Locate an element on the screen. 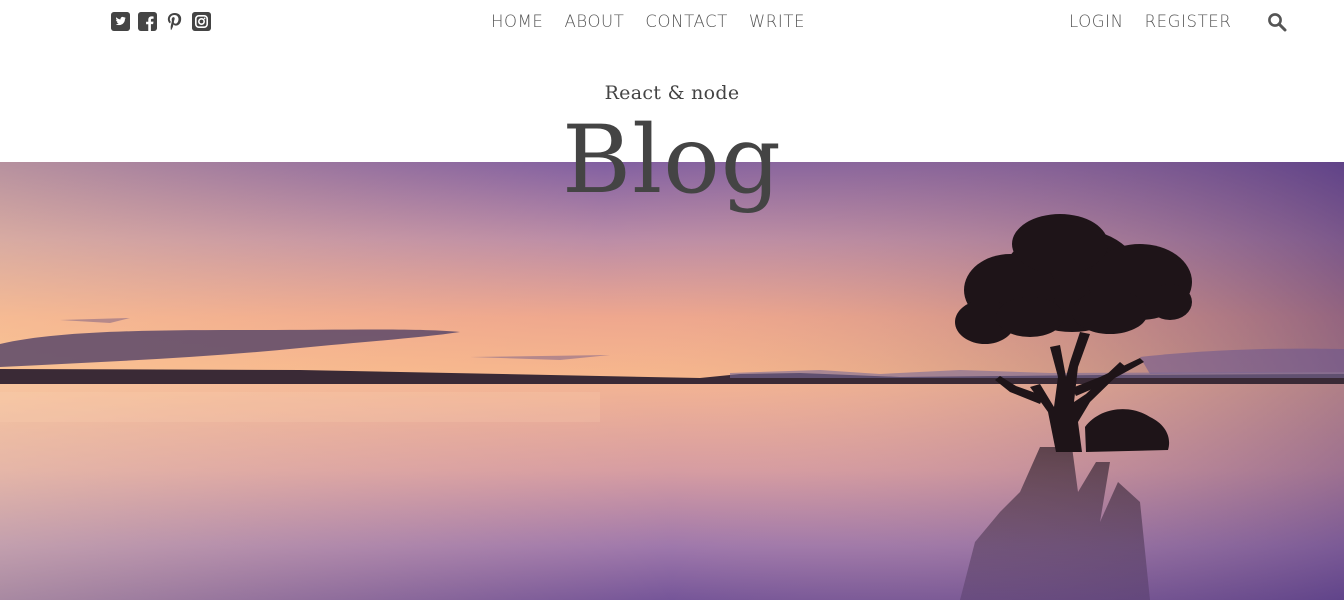 Image resolution: width=1344 pixels, height=600 pixels. twitter-square-icon is located at coordinates (120, 21).